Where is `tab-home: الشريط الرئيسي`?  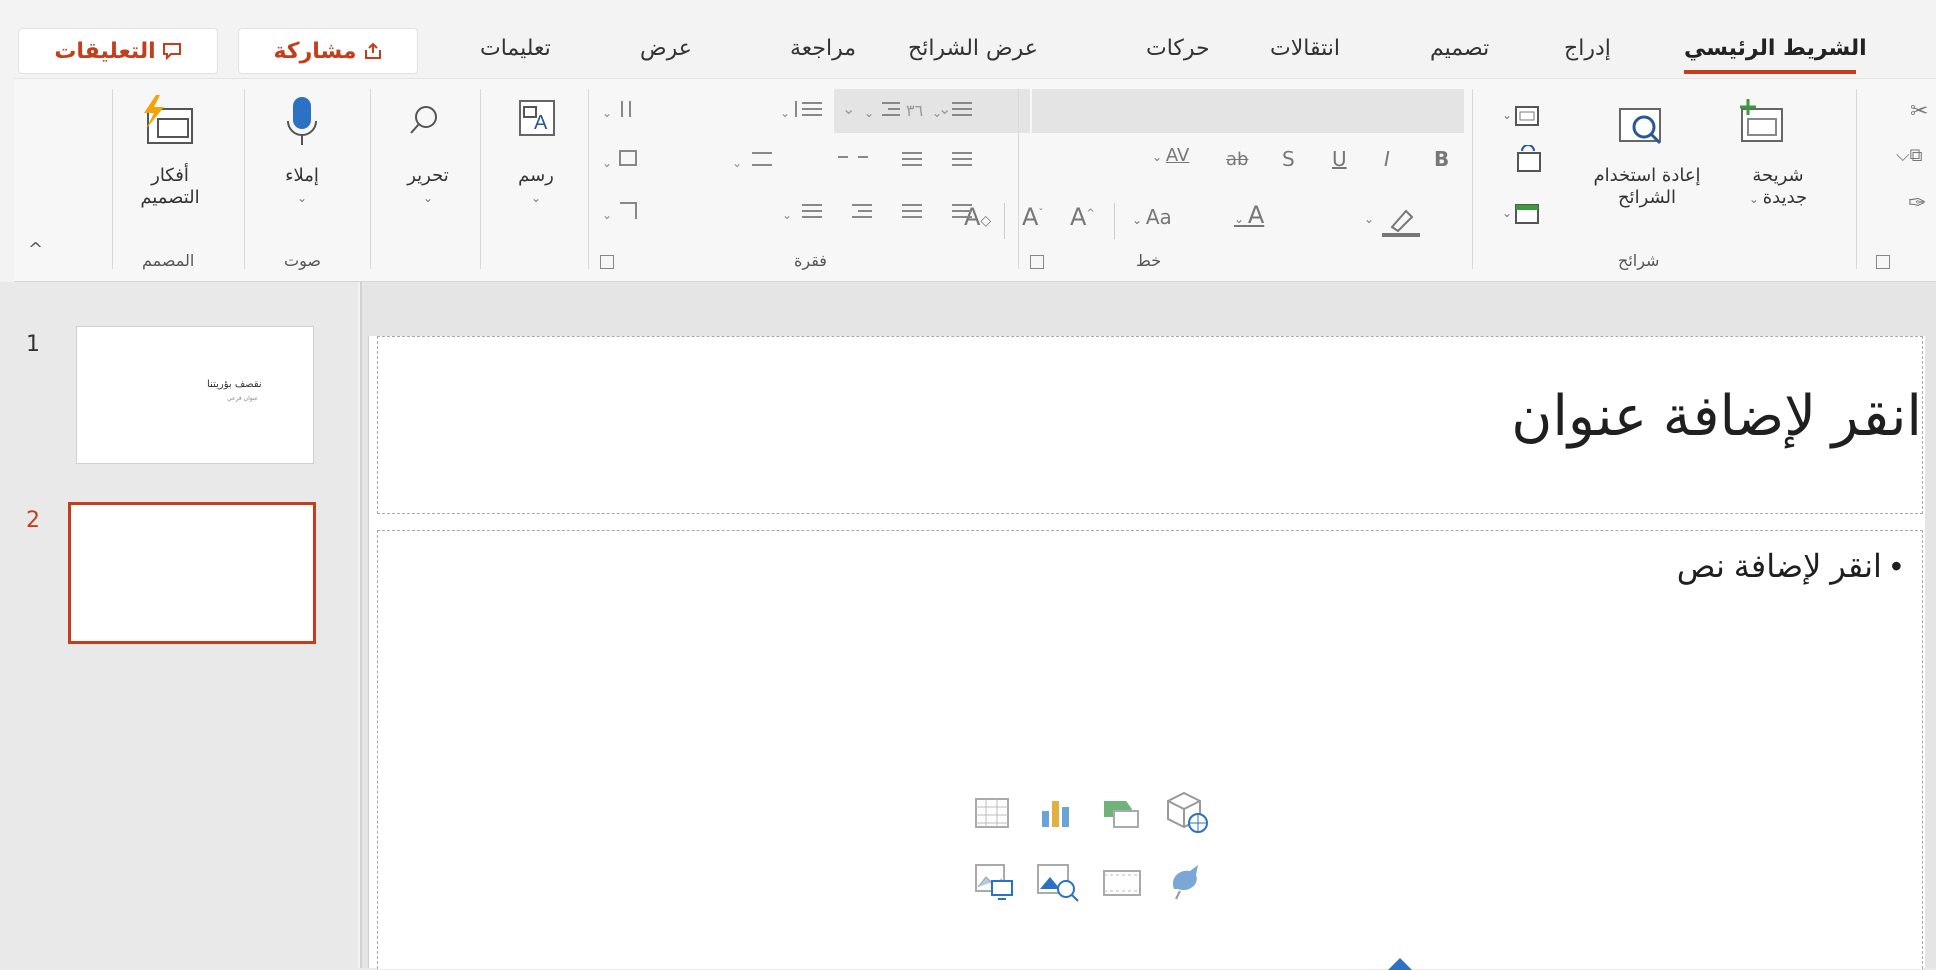 tab-home: الشريط الرئيسي is located at coordinates (1775, 48).